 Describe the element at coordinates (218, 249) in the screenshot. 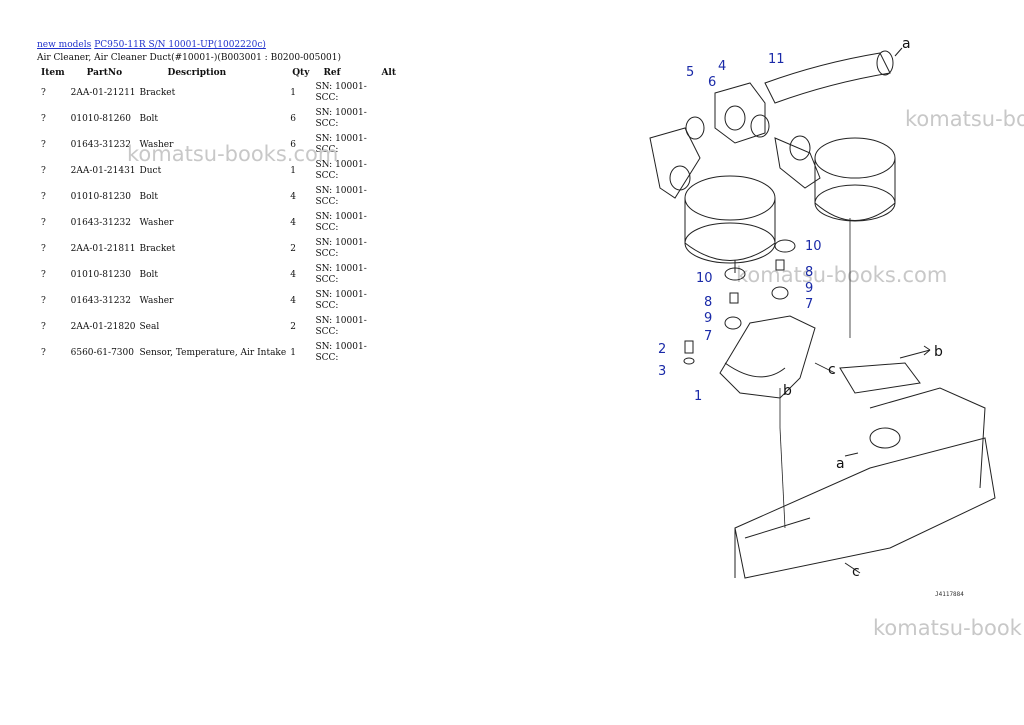

I see `table-row: ? 2AA-01-21811 Bracket 2 SN: 10001-SCC:` at that location.